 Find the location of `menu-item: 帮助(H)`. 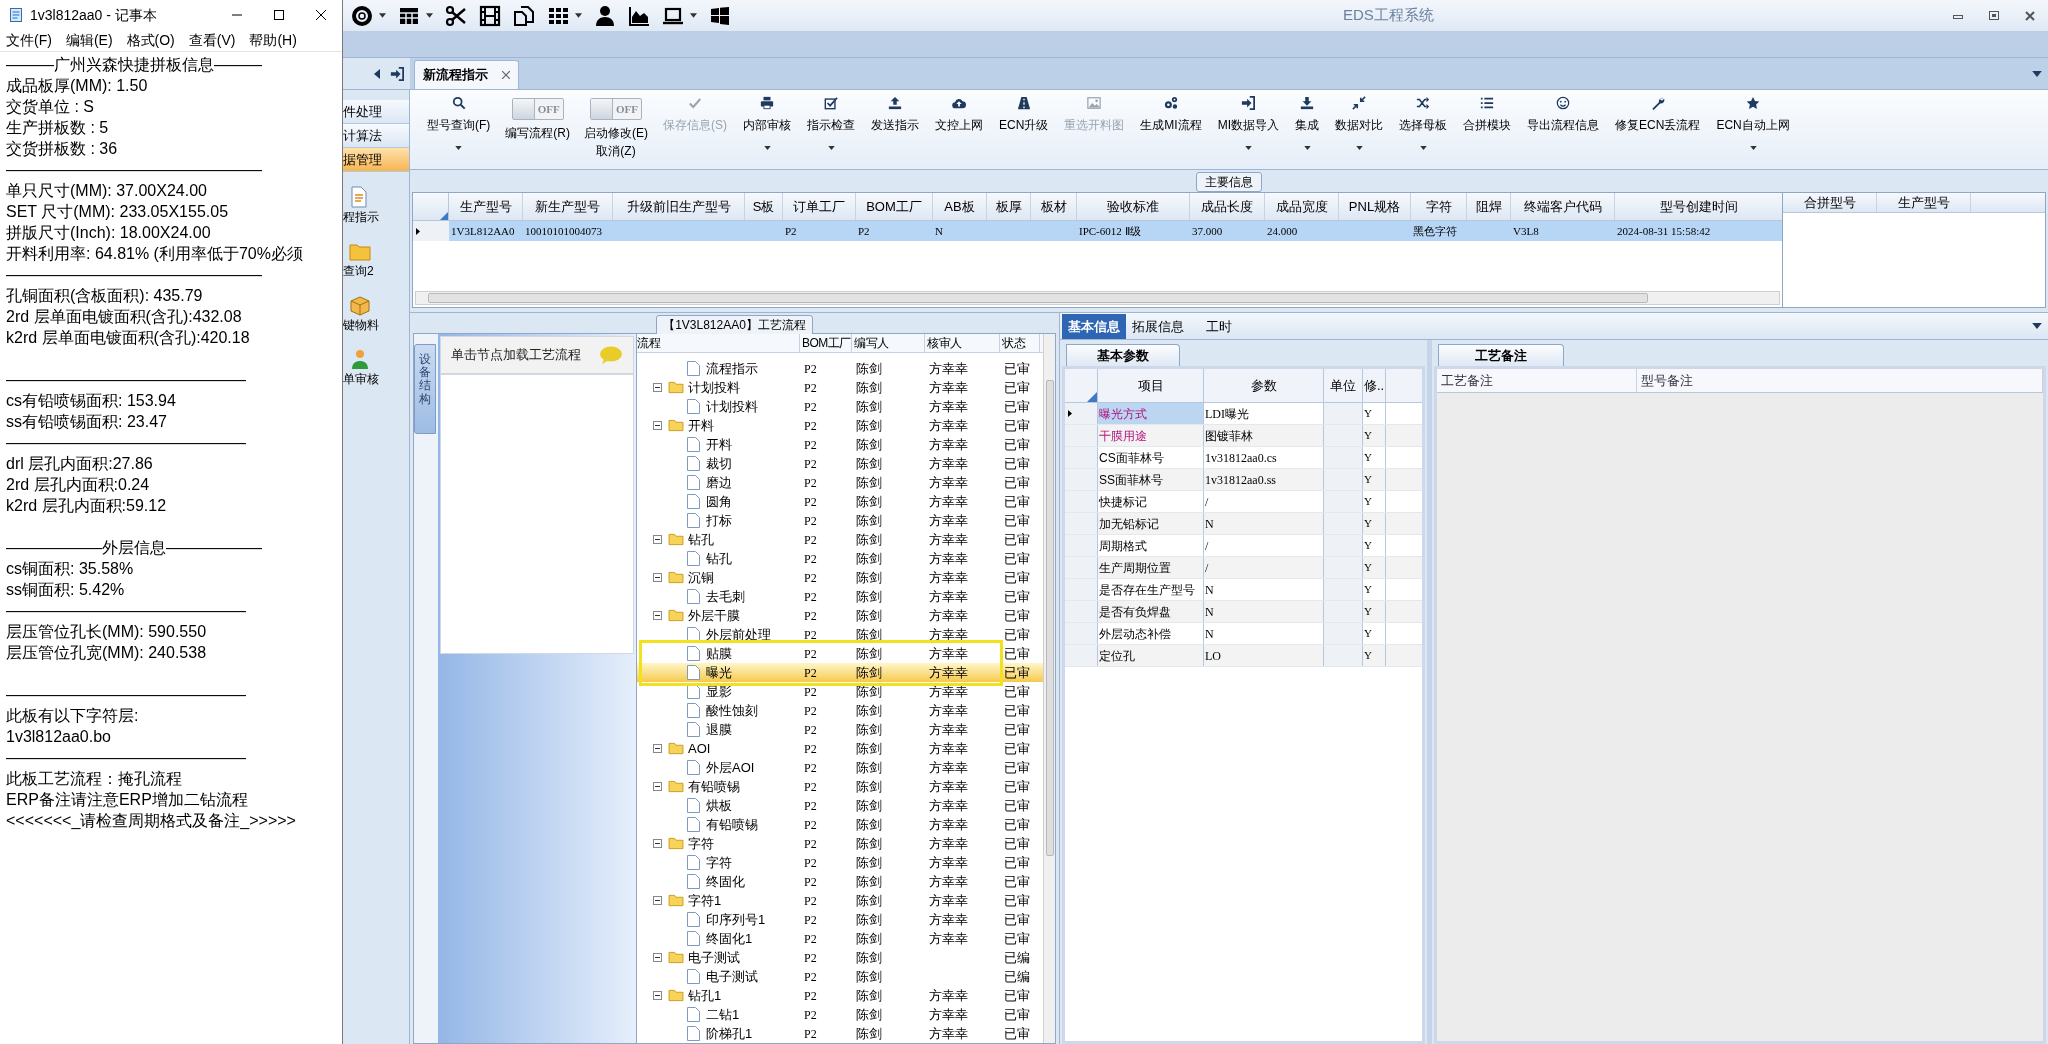

menu-item: 帮助(H) is located at coordinates (273, 40).